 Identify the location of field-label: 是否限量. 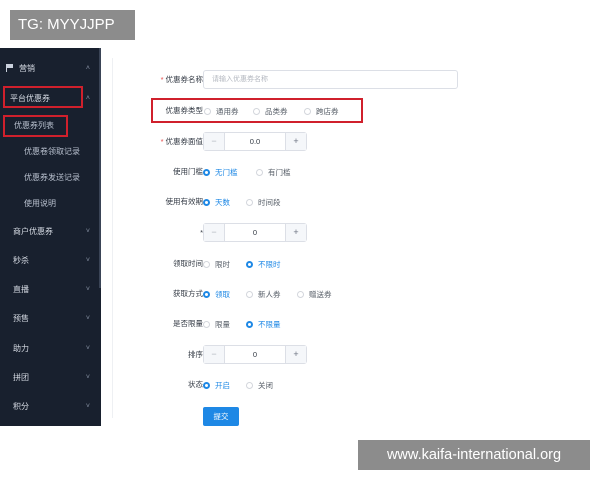
(188, 323).